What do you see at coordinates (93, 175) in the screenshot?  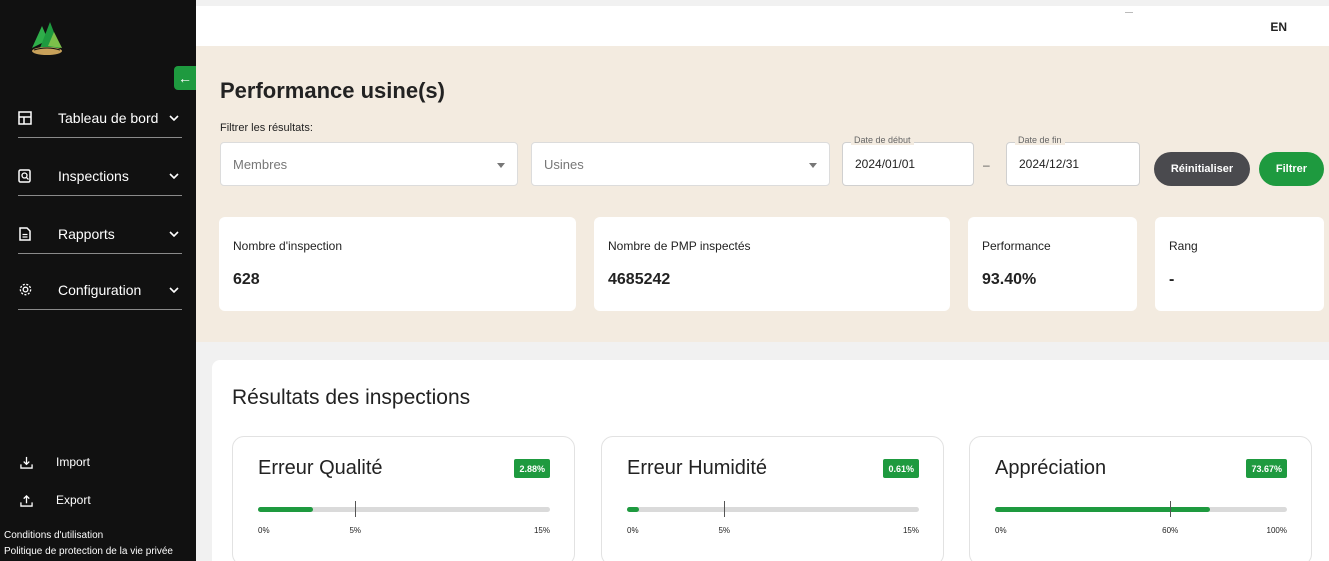 I see `sidebar-item-label: Inspections` at bounding box center [93, 175].